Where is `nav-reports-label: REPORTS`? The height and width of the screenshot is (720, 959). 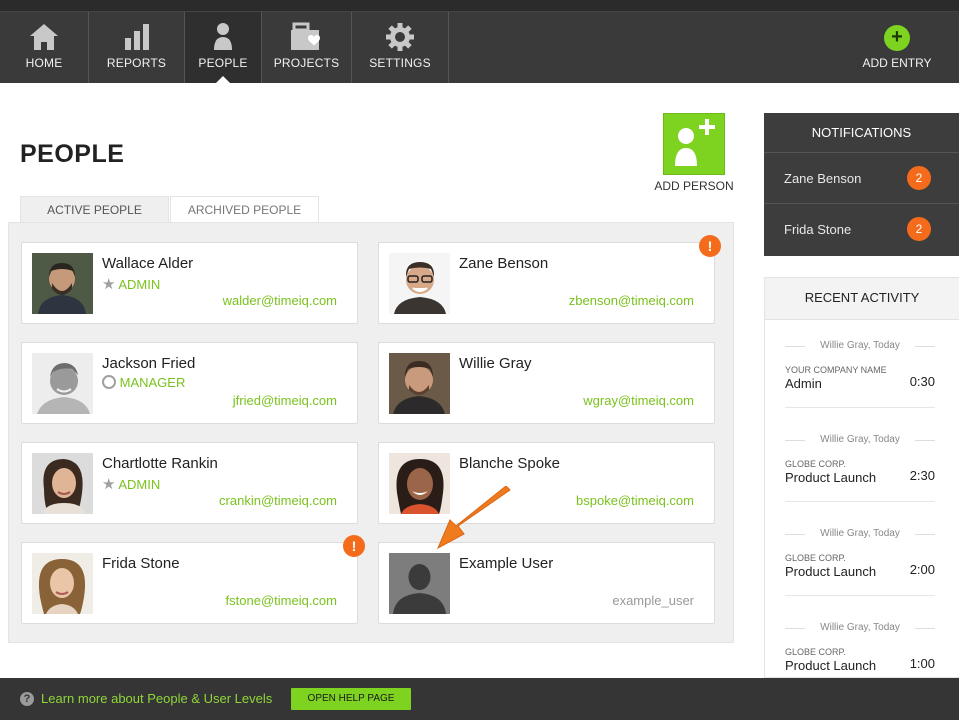
nav-reports-label: REPORTS is located at coordinates (136, 63).